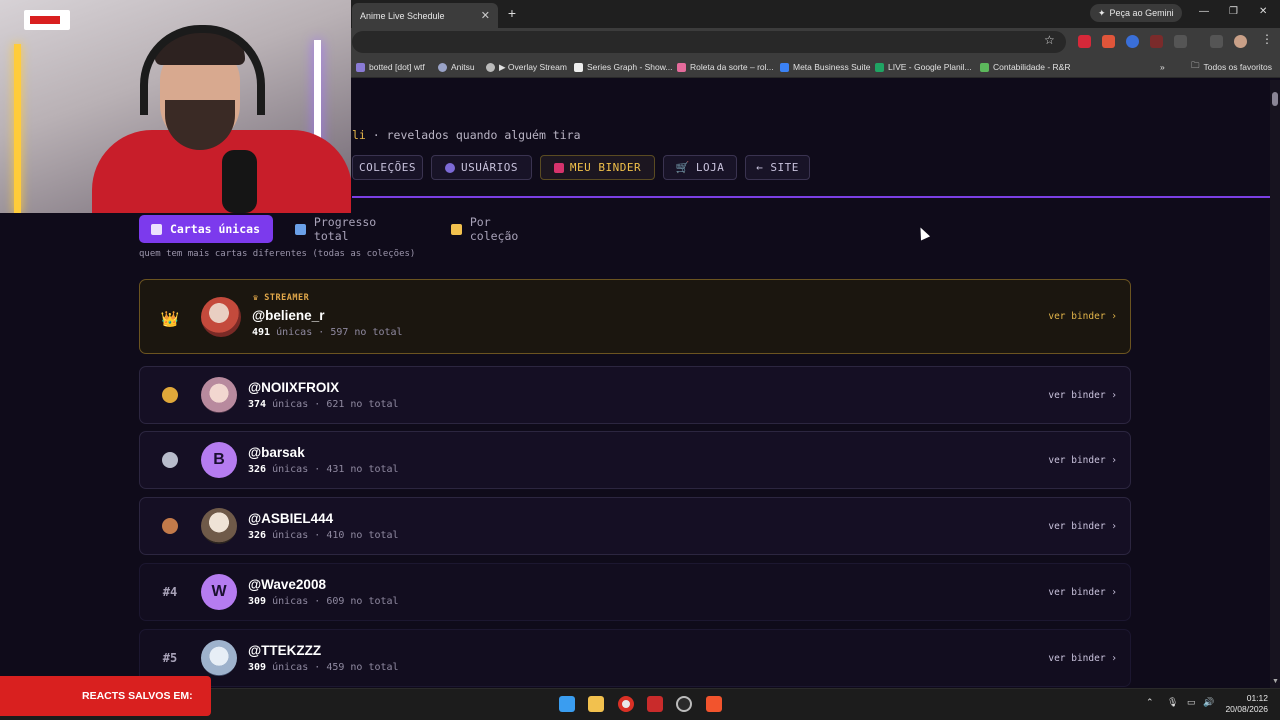 The image size is (1280, 720). Describe the element at coordinates (288, 315) in the screenshot. I see `user-handle: @beliene_r` at that location.